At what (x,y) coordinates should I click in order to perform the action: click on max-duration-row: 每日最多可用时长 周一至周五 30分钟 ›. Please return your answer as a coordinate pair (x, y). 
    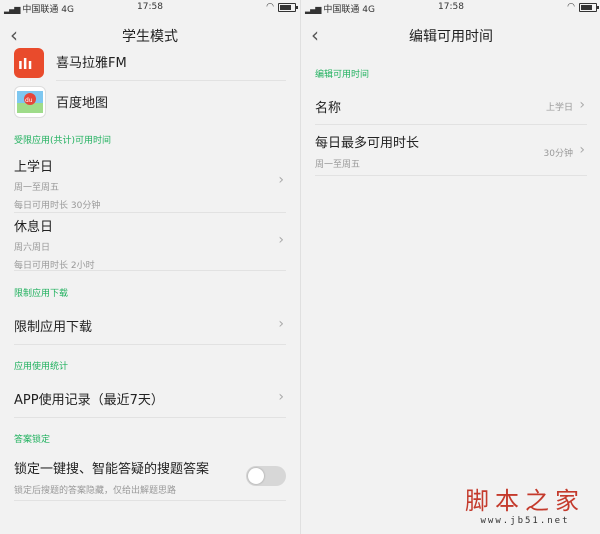
    Looking at the image, I should click on (451, 151).